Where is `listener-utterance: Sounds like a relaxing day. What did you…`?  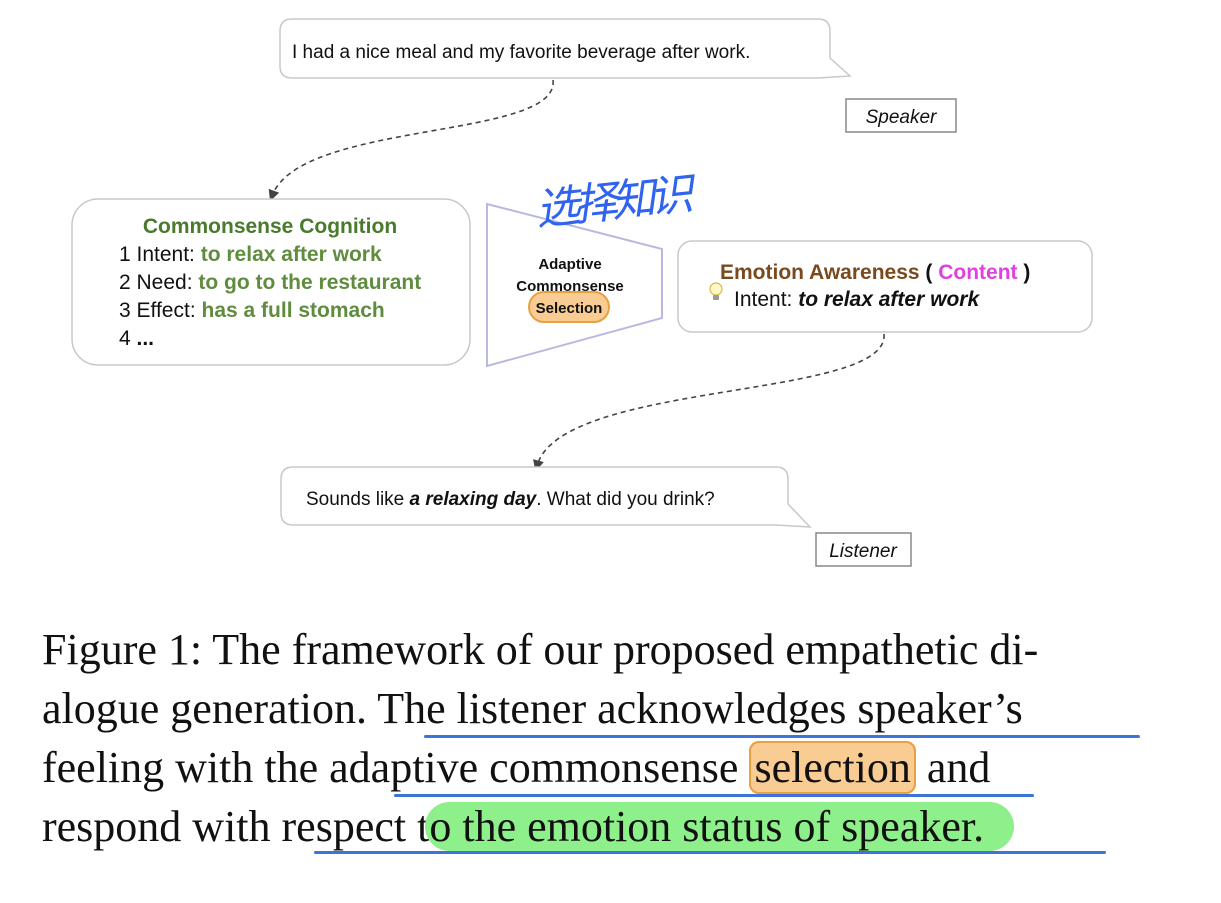
listener-utterance: Sounds like a relaxing day. What did you… is located at coordinates (510, 499).